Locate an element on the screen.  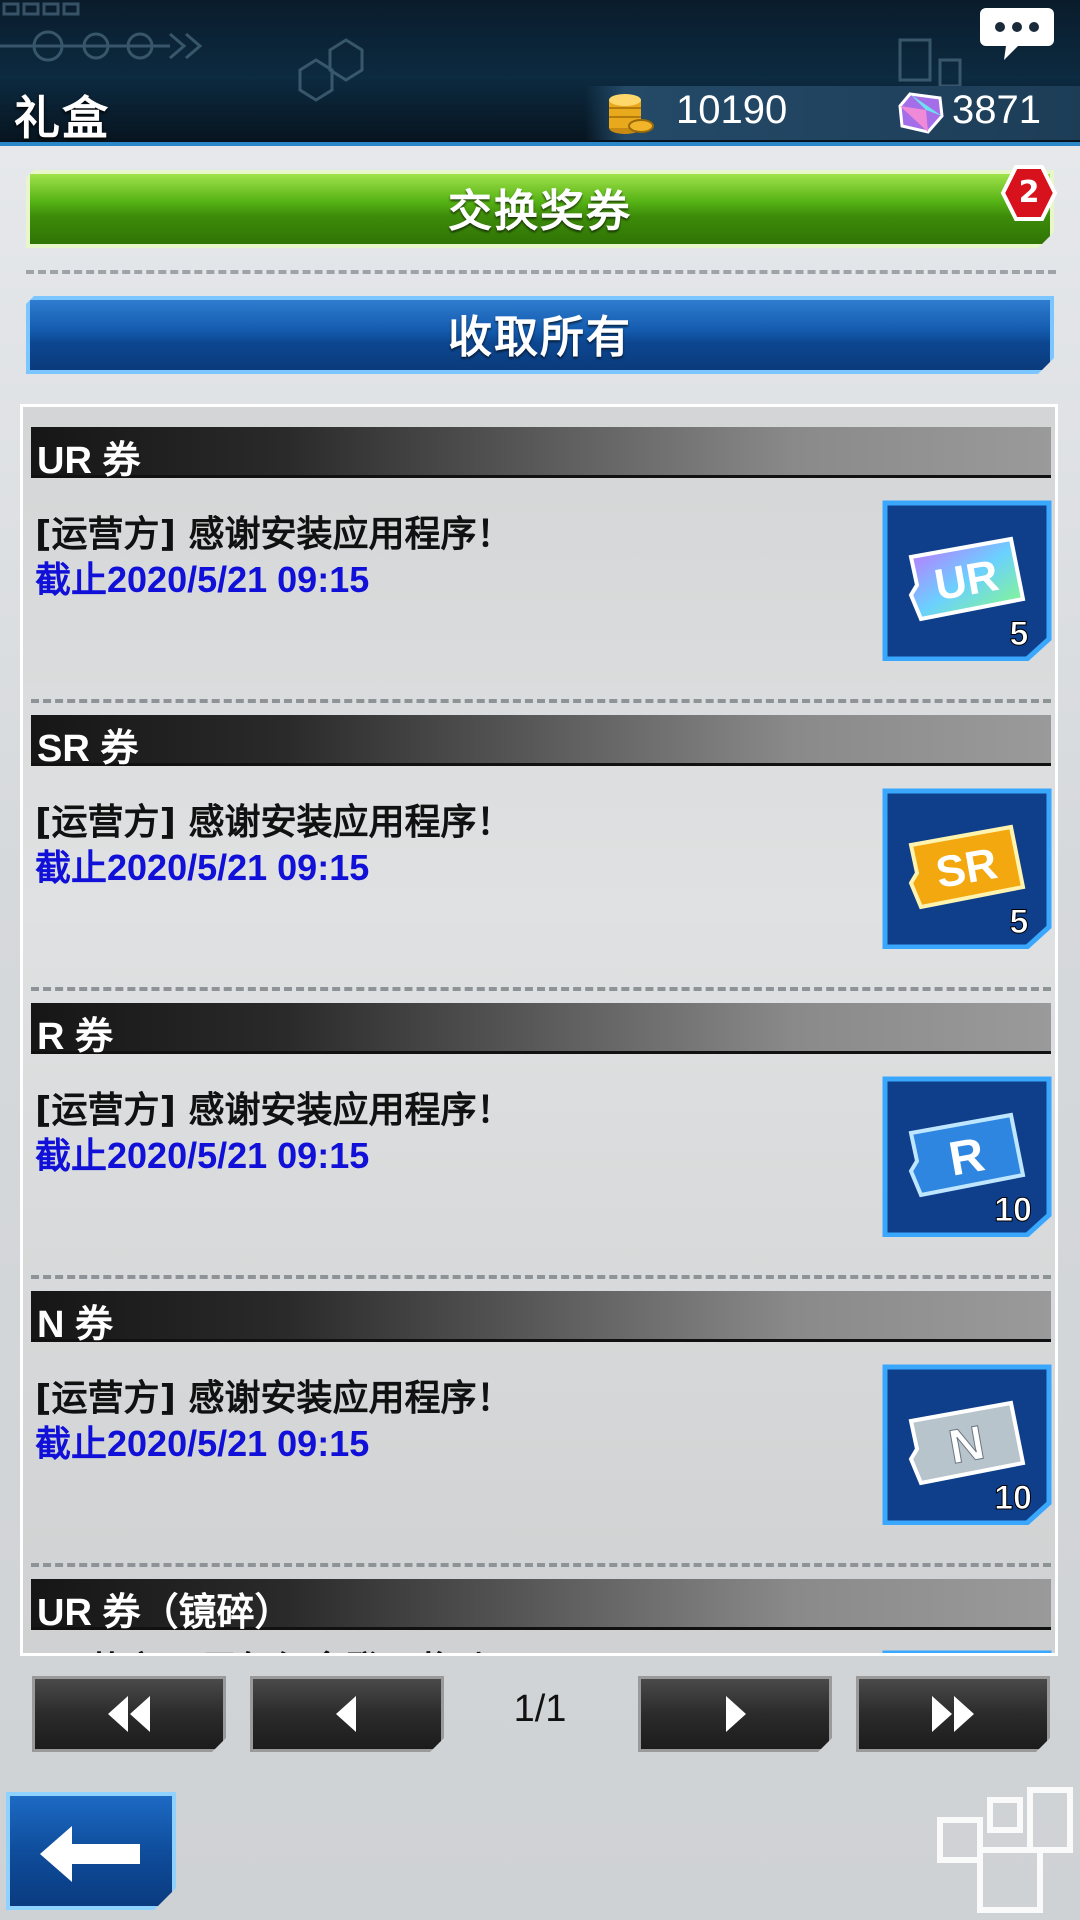
sr-ticket-icon: SR 5 is located at coordinates (967, 868).